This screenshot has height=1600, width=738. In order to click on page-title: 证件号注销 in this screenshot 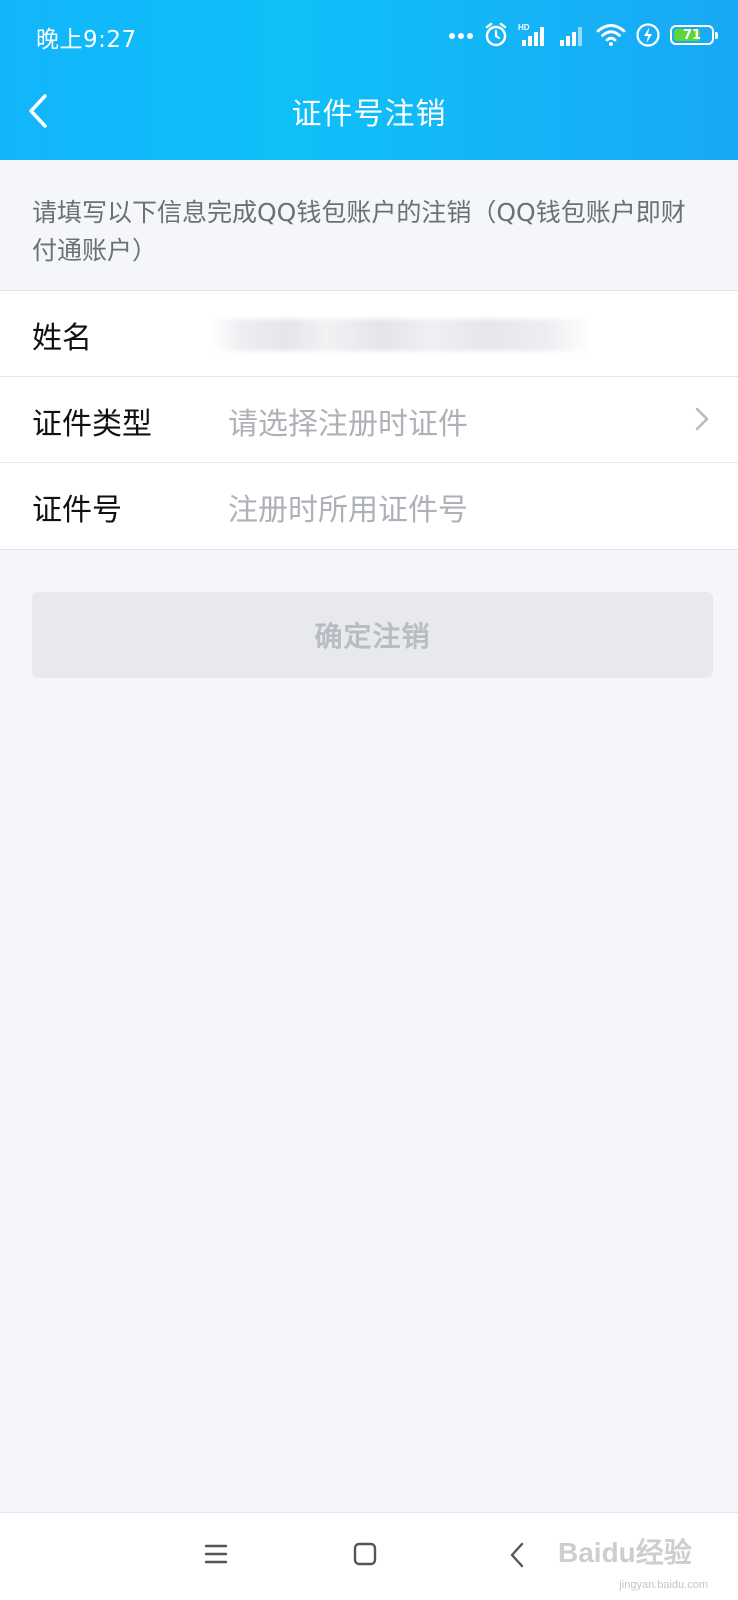, I will do `click(369, 114)`.